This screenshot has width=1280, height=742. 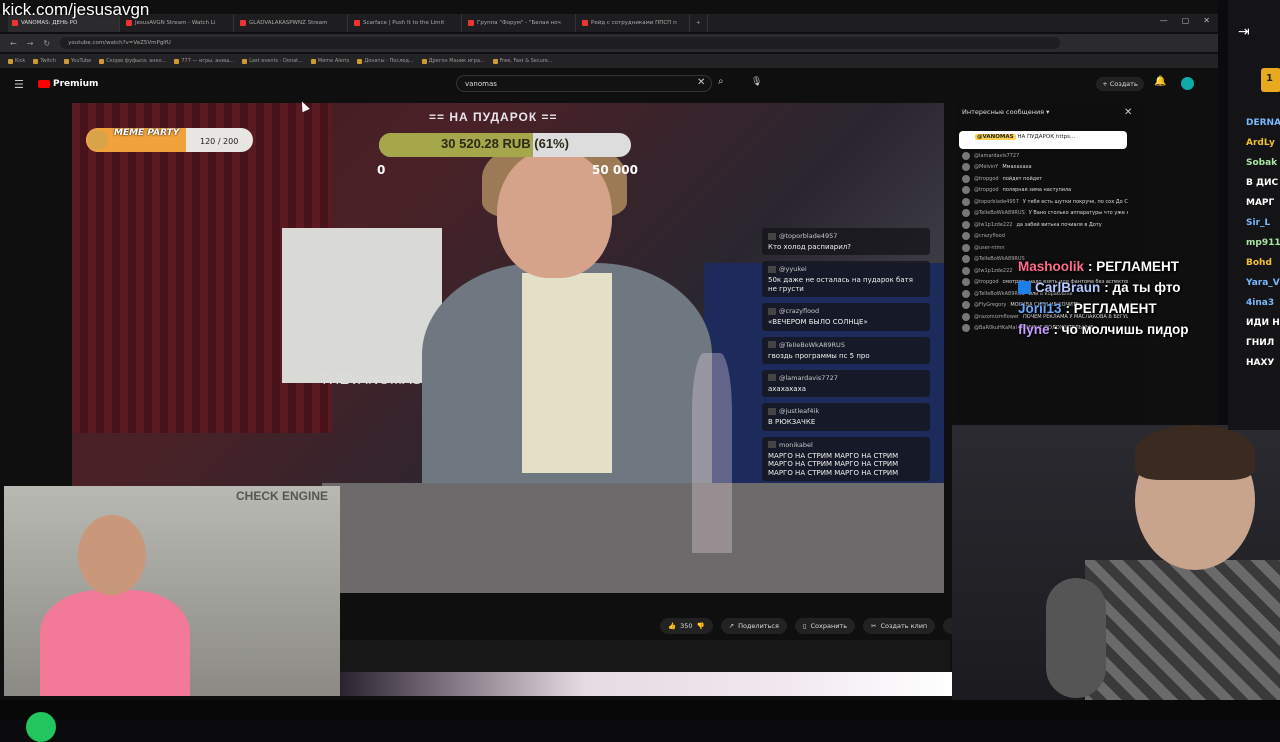 What do you see at coordinates (1270, 80) in the screenshot?
I see `status-badge: 1` at bounding box center [1270, 80].